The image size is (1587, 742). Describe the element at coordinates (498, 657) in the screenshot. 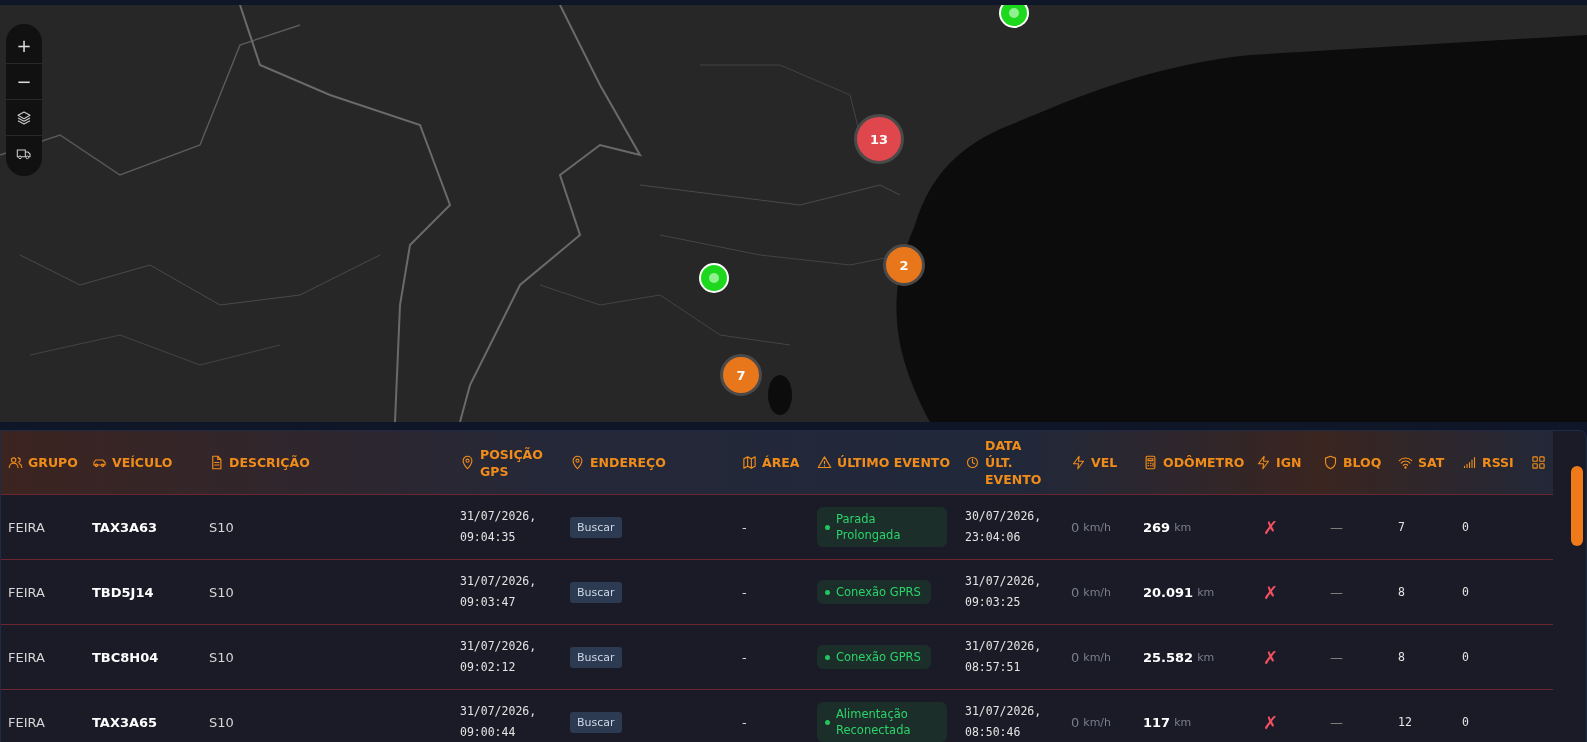

I see `table-cell-text: 31/07/2026, 09:02:12` at that location.